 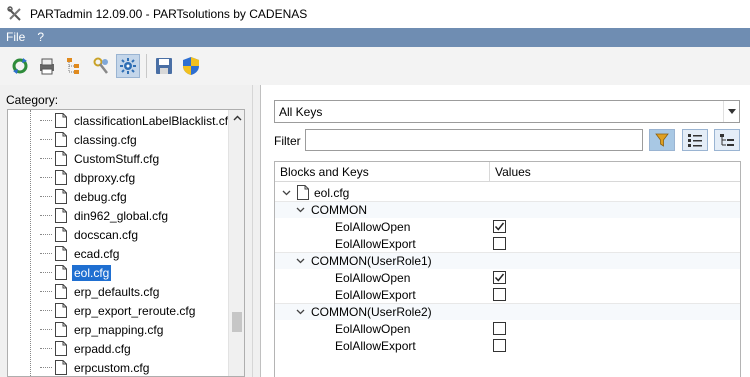 What do you see at coordinates (105, 215) in the screenshot?
I see `tree-item: din962_global.cfg` at bounding box center [105, 215].